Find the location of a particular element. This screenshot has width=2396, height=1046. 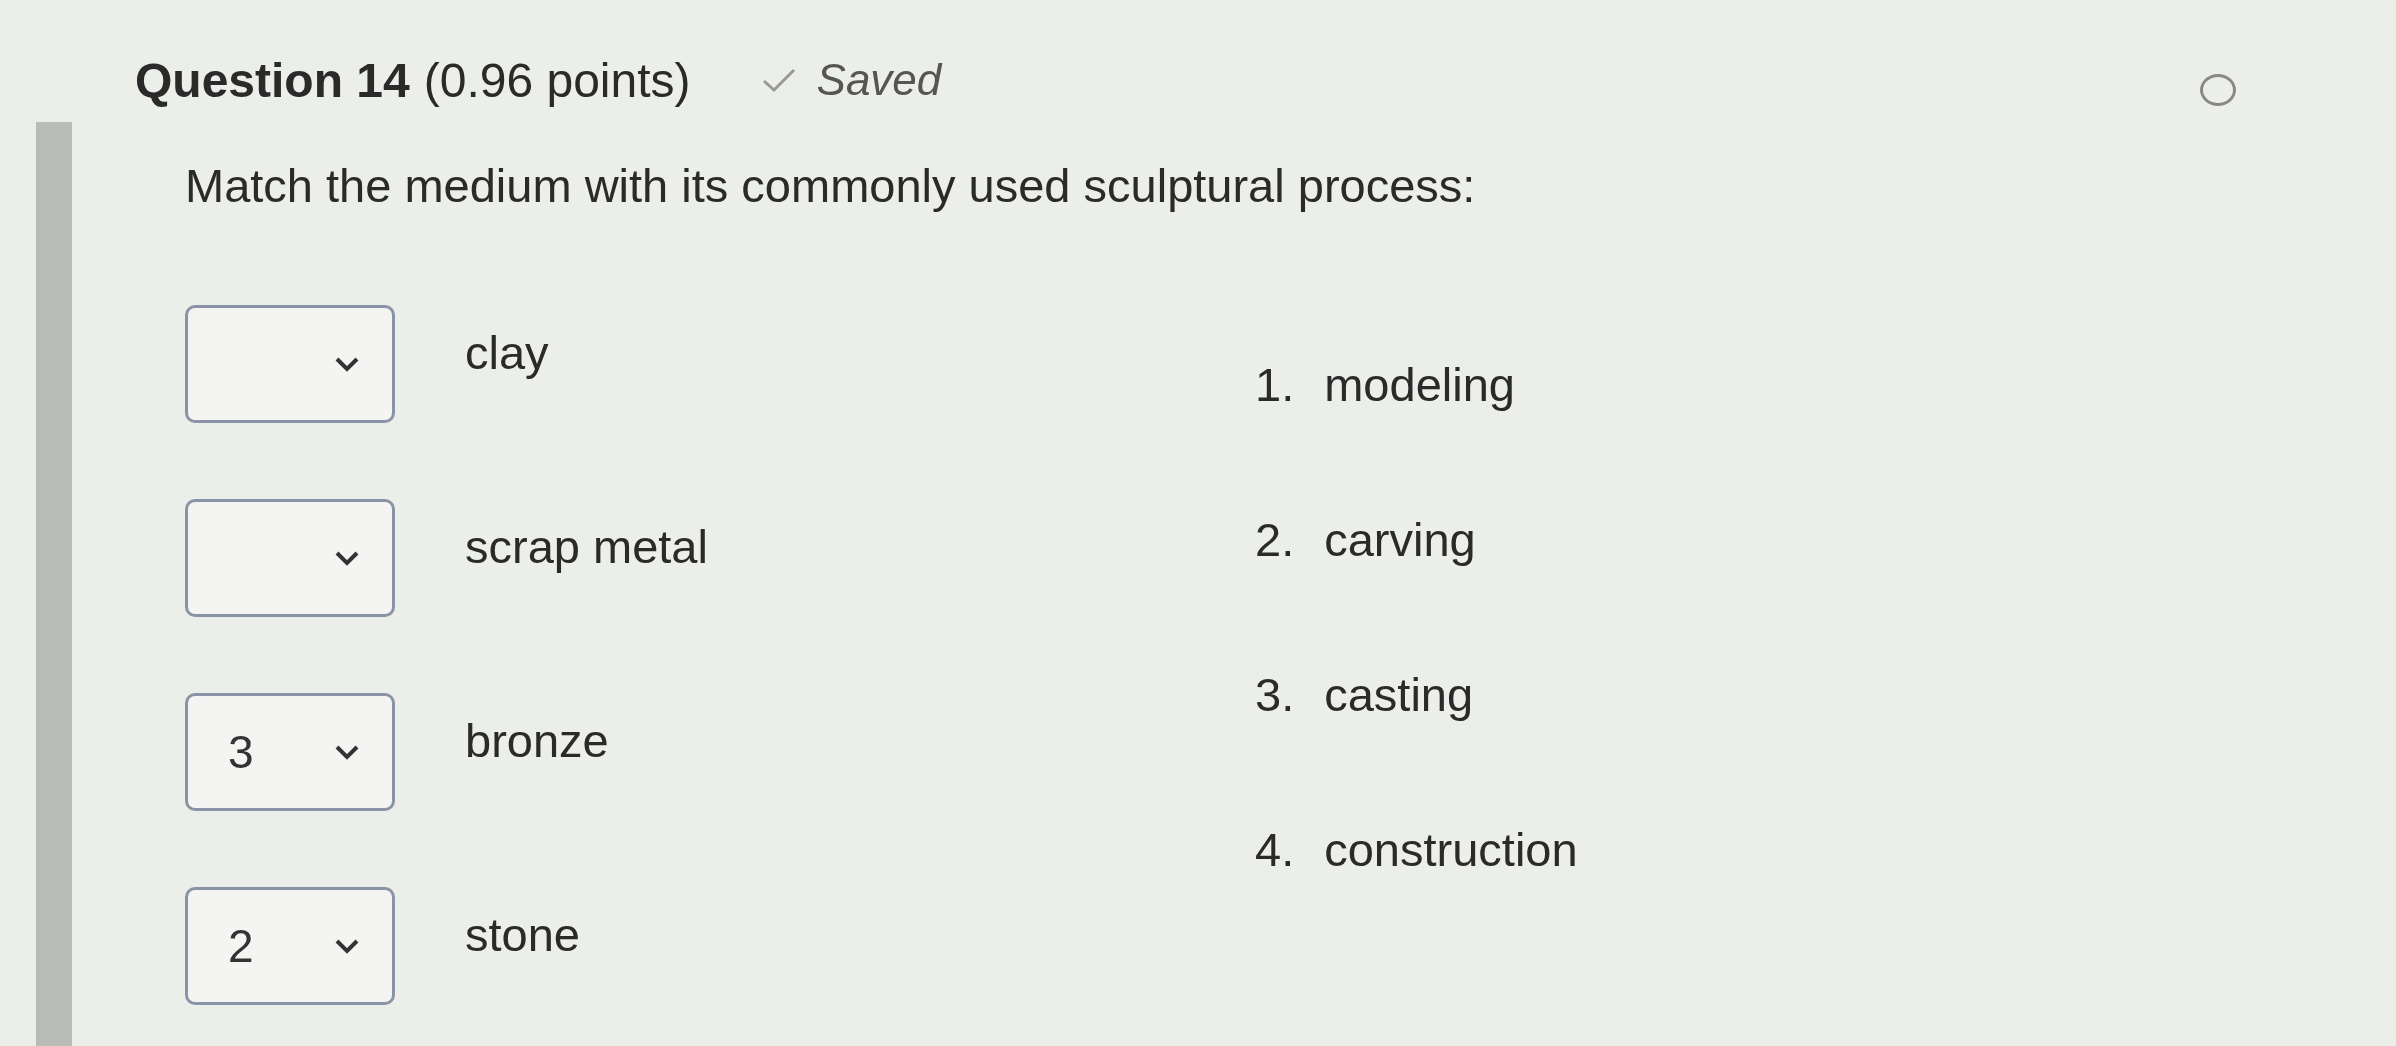

choice-number: 3. is located at coordinates (1275, 694).